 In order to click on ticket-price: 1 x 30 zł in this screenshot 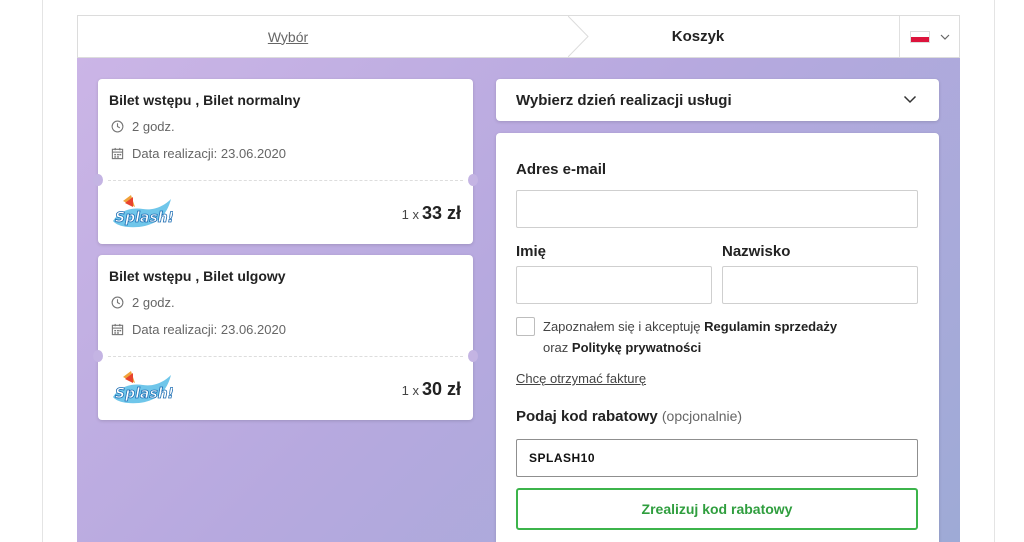, I will do `click(431, 389)`.